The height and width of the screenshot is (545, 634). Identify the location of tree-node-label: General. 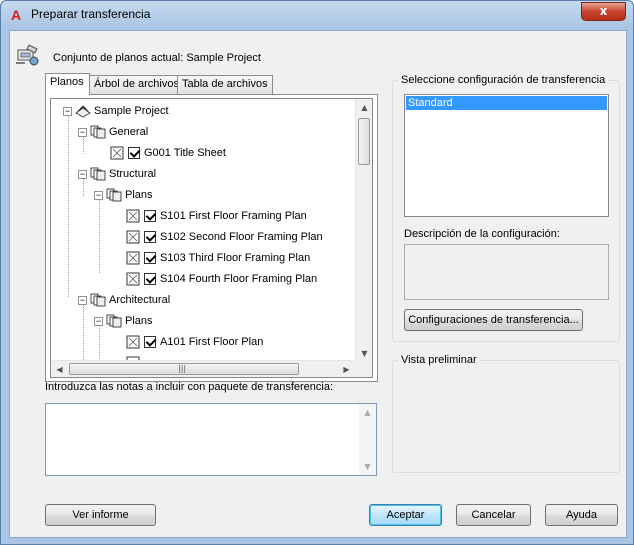
(129, 132).